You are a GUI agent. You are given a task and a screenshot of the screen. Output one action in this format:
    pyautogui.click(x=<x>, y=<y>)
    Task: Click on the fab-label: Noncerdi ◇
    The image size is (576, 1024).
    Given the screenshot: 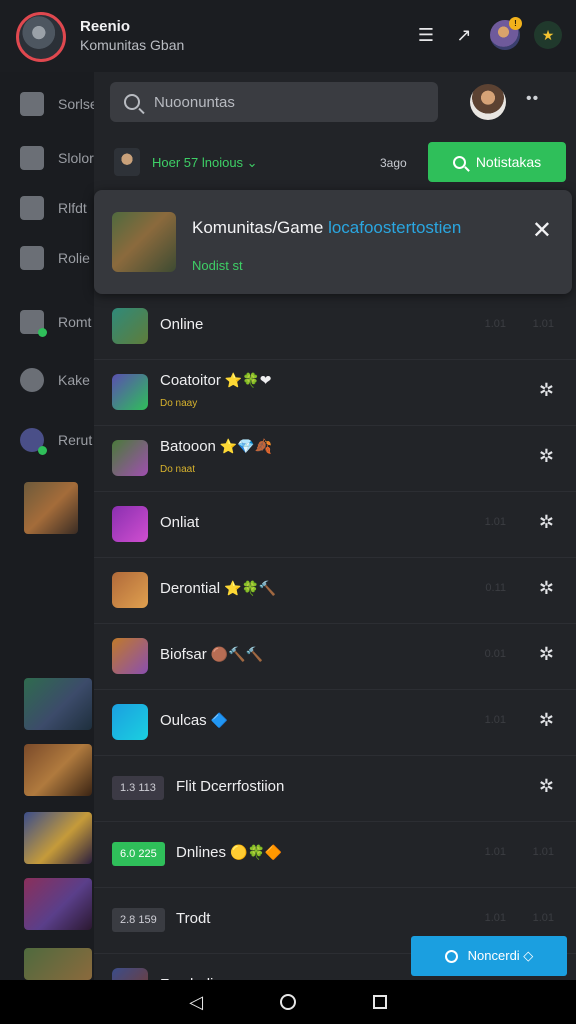 What is the action you would take?
    pyautogui.click(x=500, y=955)
    